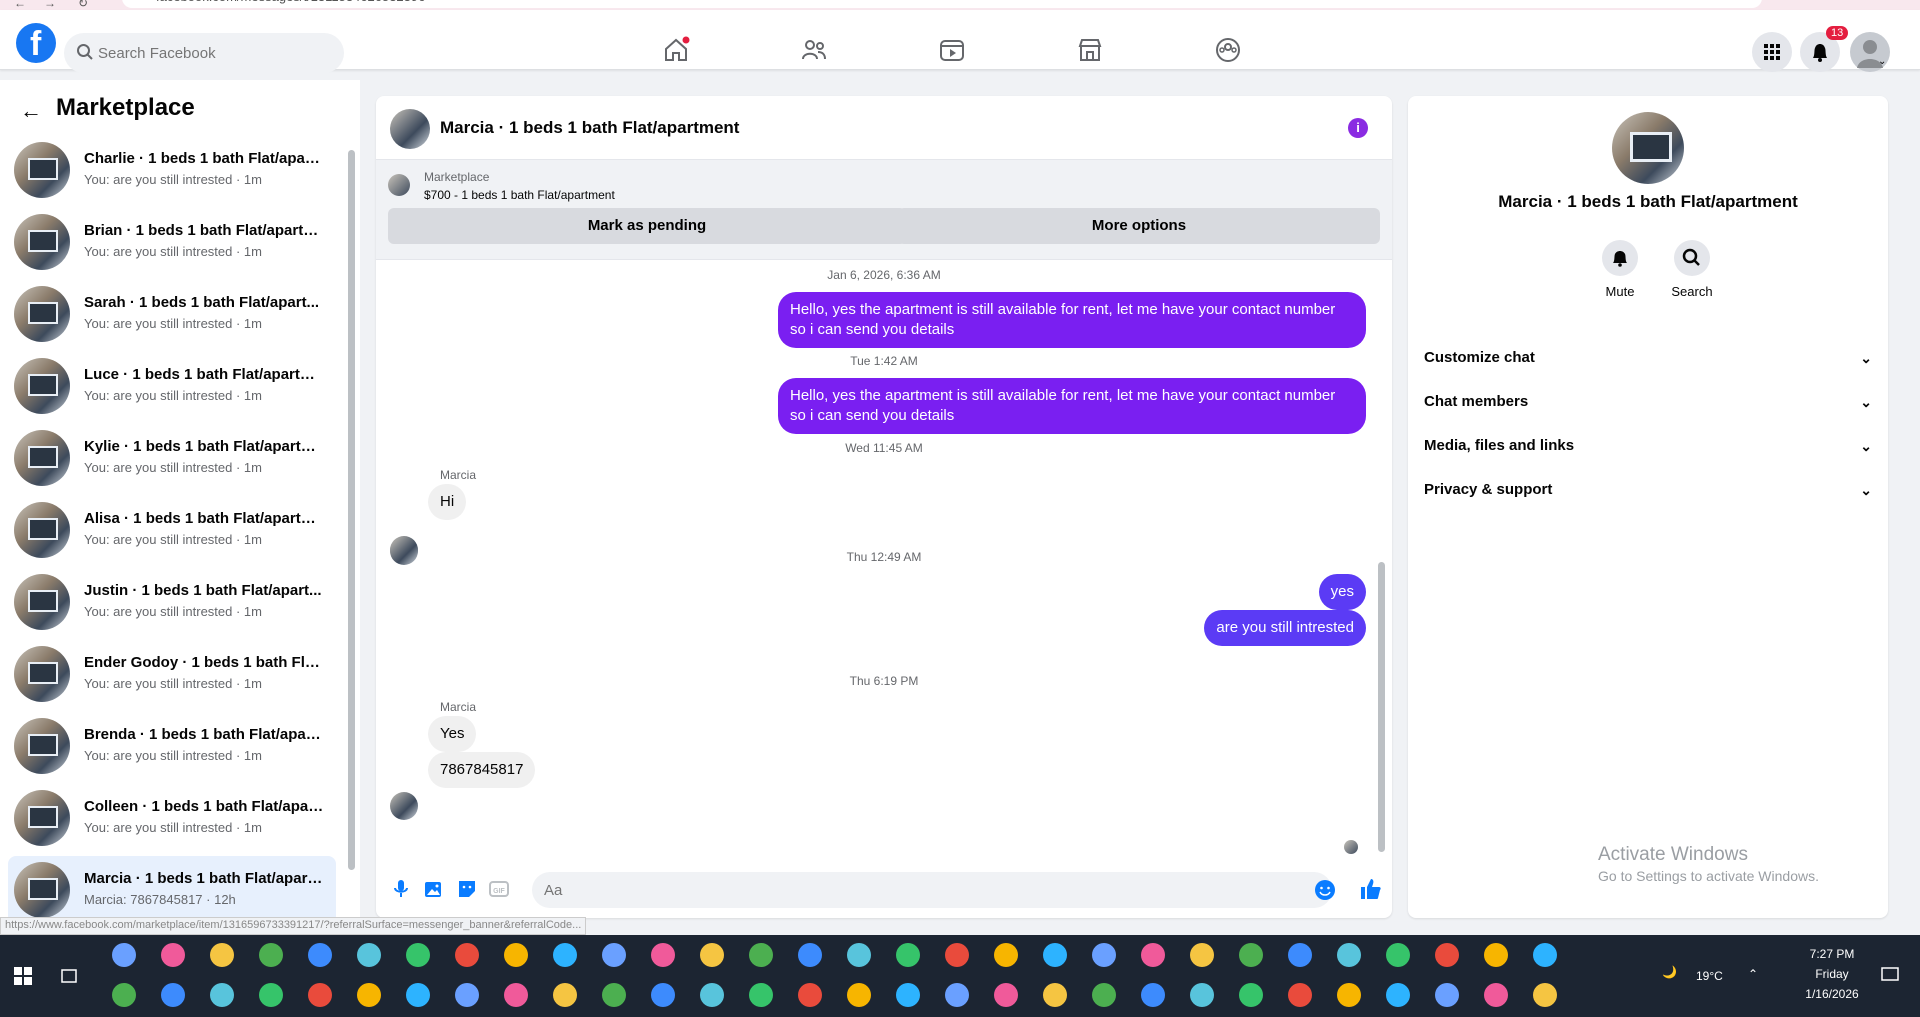  Describe the element at coordinates (1882, 61) in the screenshot. I see `chevron-down-icon: ⌄` at that location.